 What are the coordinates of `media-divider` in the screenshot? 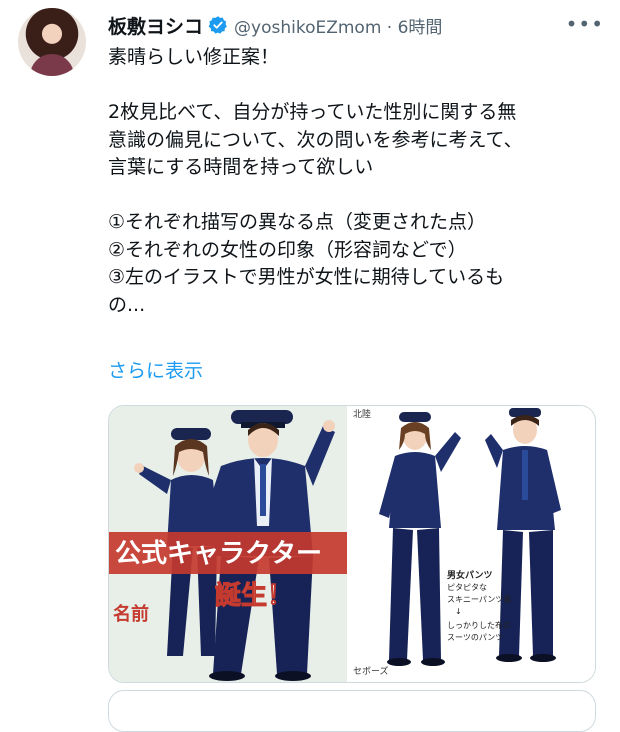 It's located at (349, 544).